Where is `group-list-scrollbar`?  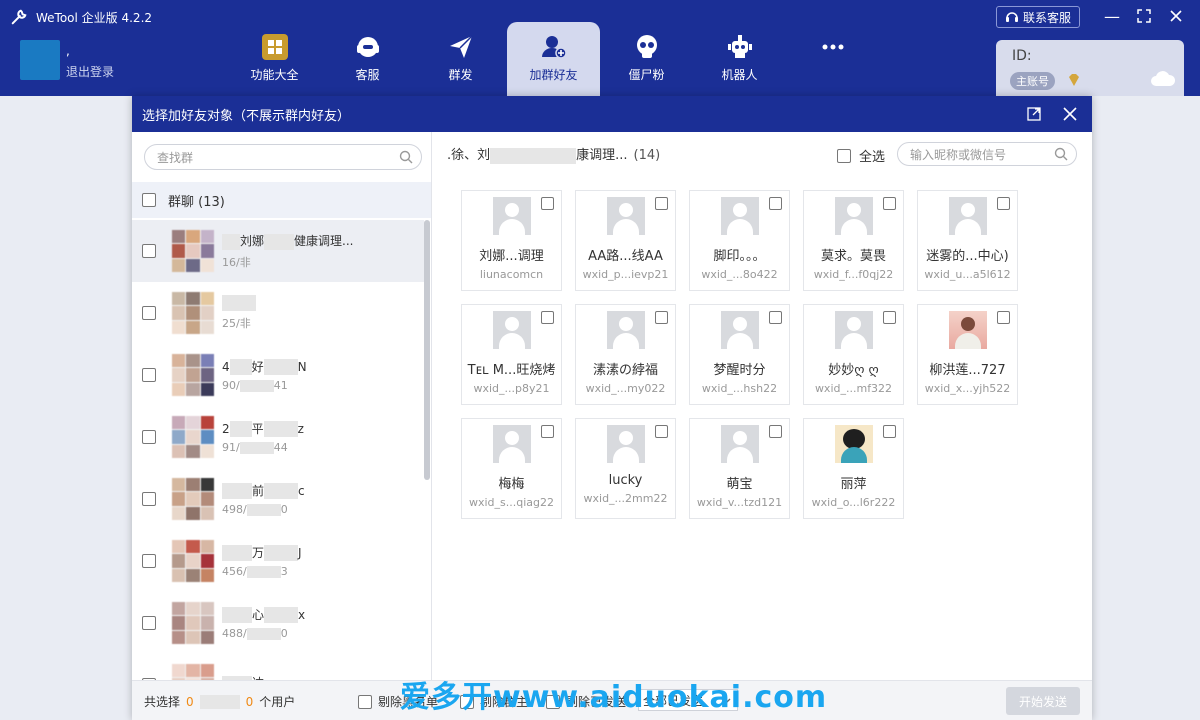 group-list-scrollbar is located at coordinates (427, 350).